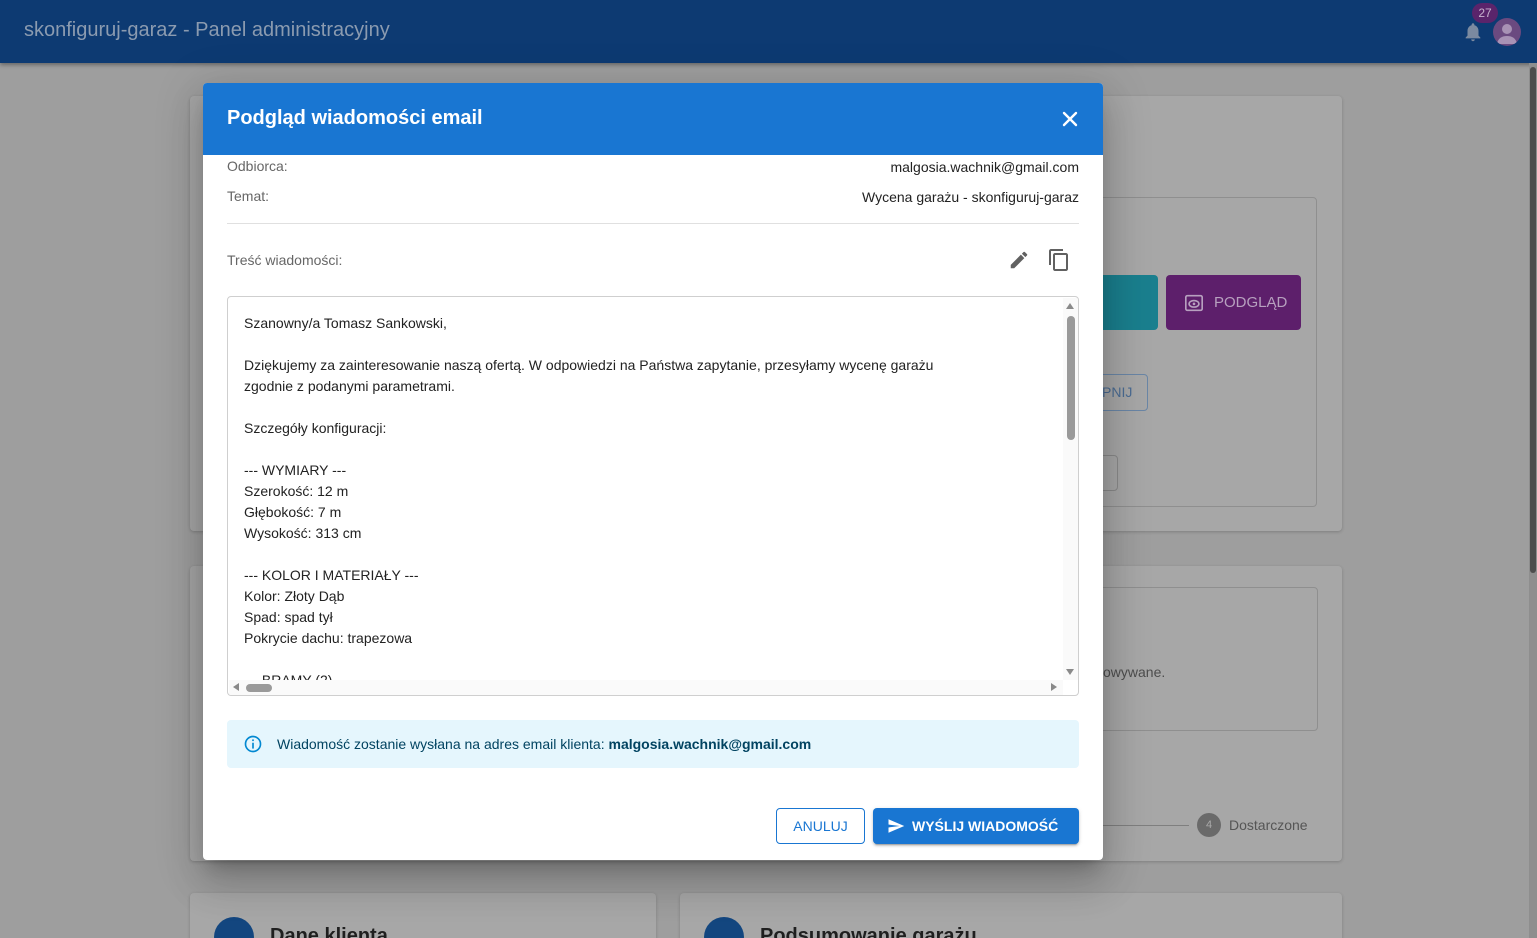 Image resolution: width=1537 pixels, height=938 pixels. I want to click on bg-preview-label: PODGLĄD, so click(1251, 302).